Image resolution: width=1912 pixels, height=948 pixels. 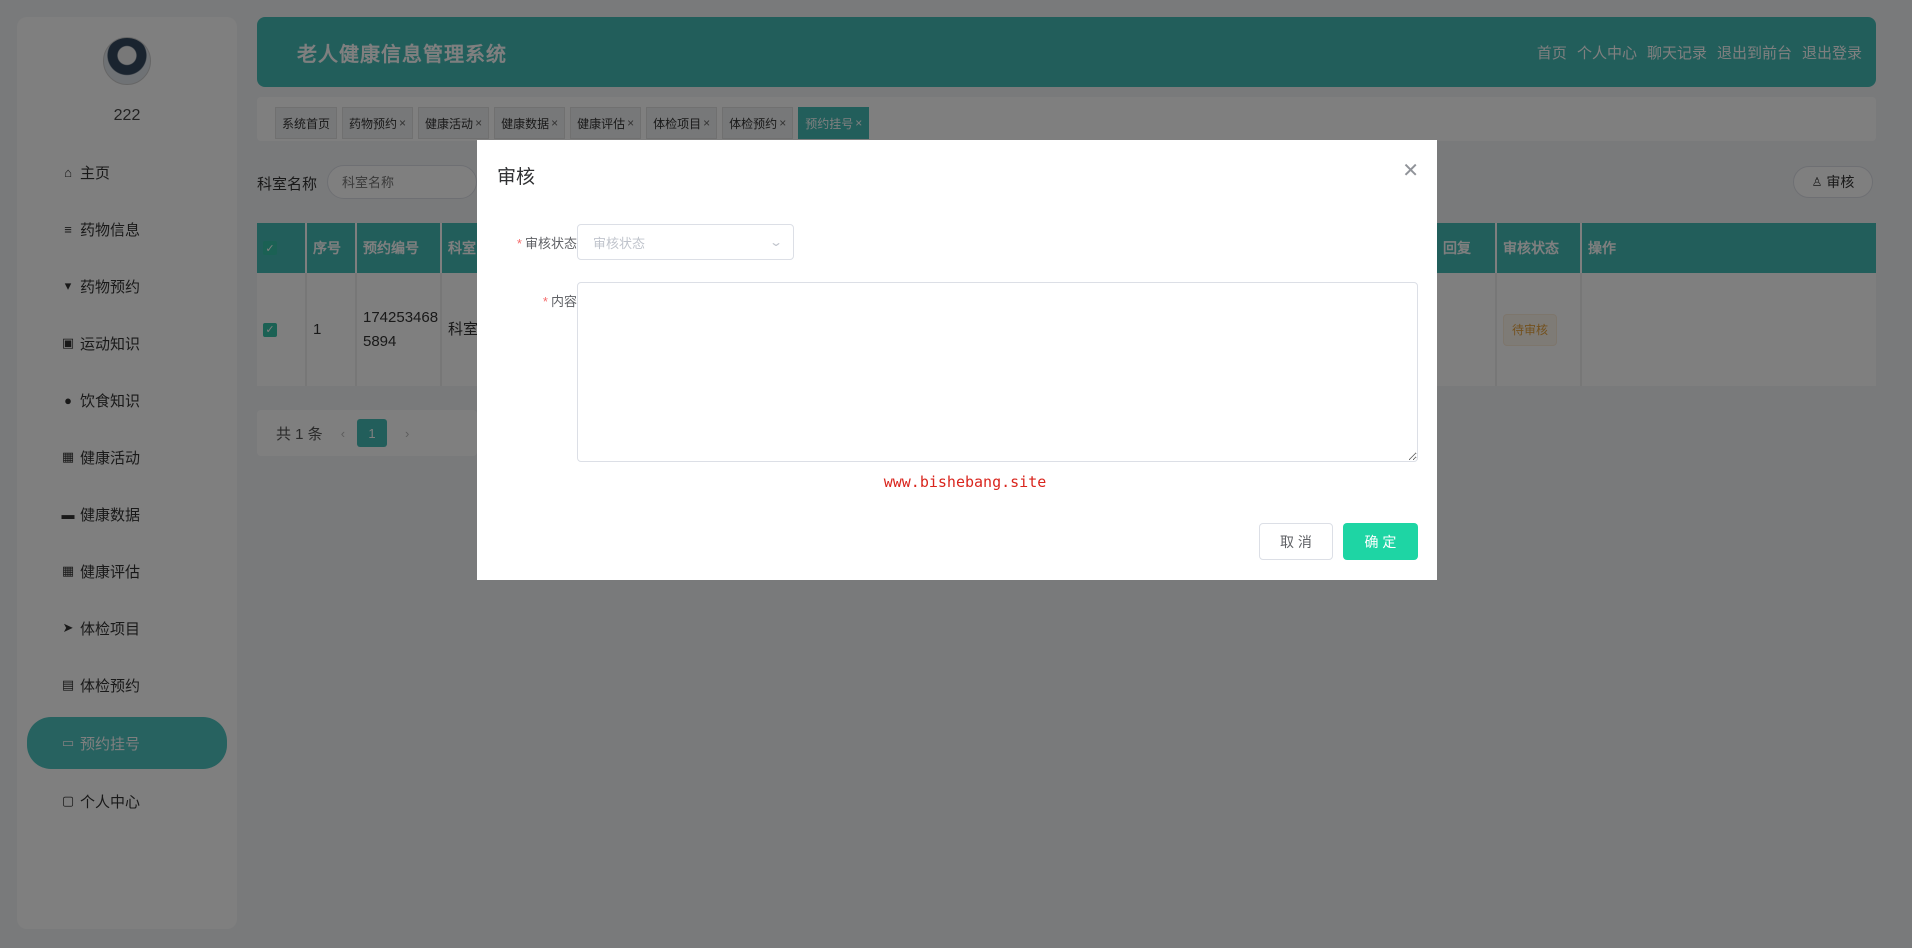 What do you see at coordinates (776, 242) in the screenshot?
I see `chevron-down-icon: ⌄` at bounding box center [776, 242].